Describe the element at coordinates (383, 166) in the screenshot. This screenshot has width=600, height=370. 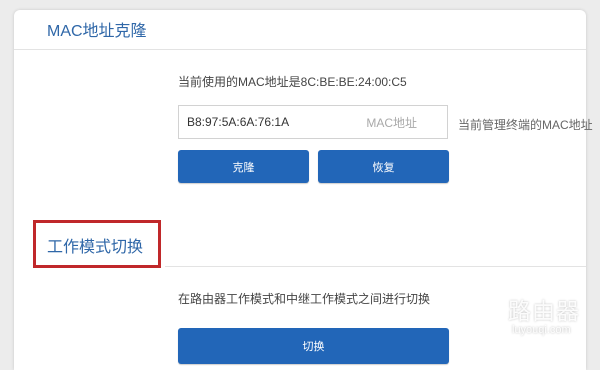
I see `restore-button: 恢复` at that location.